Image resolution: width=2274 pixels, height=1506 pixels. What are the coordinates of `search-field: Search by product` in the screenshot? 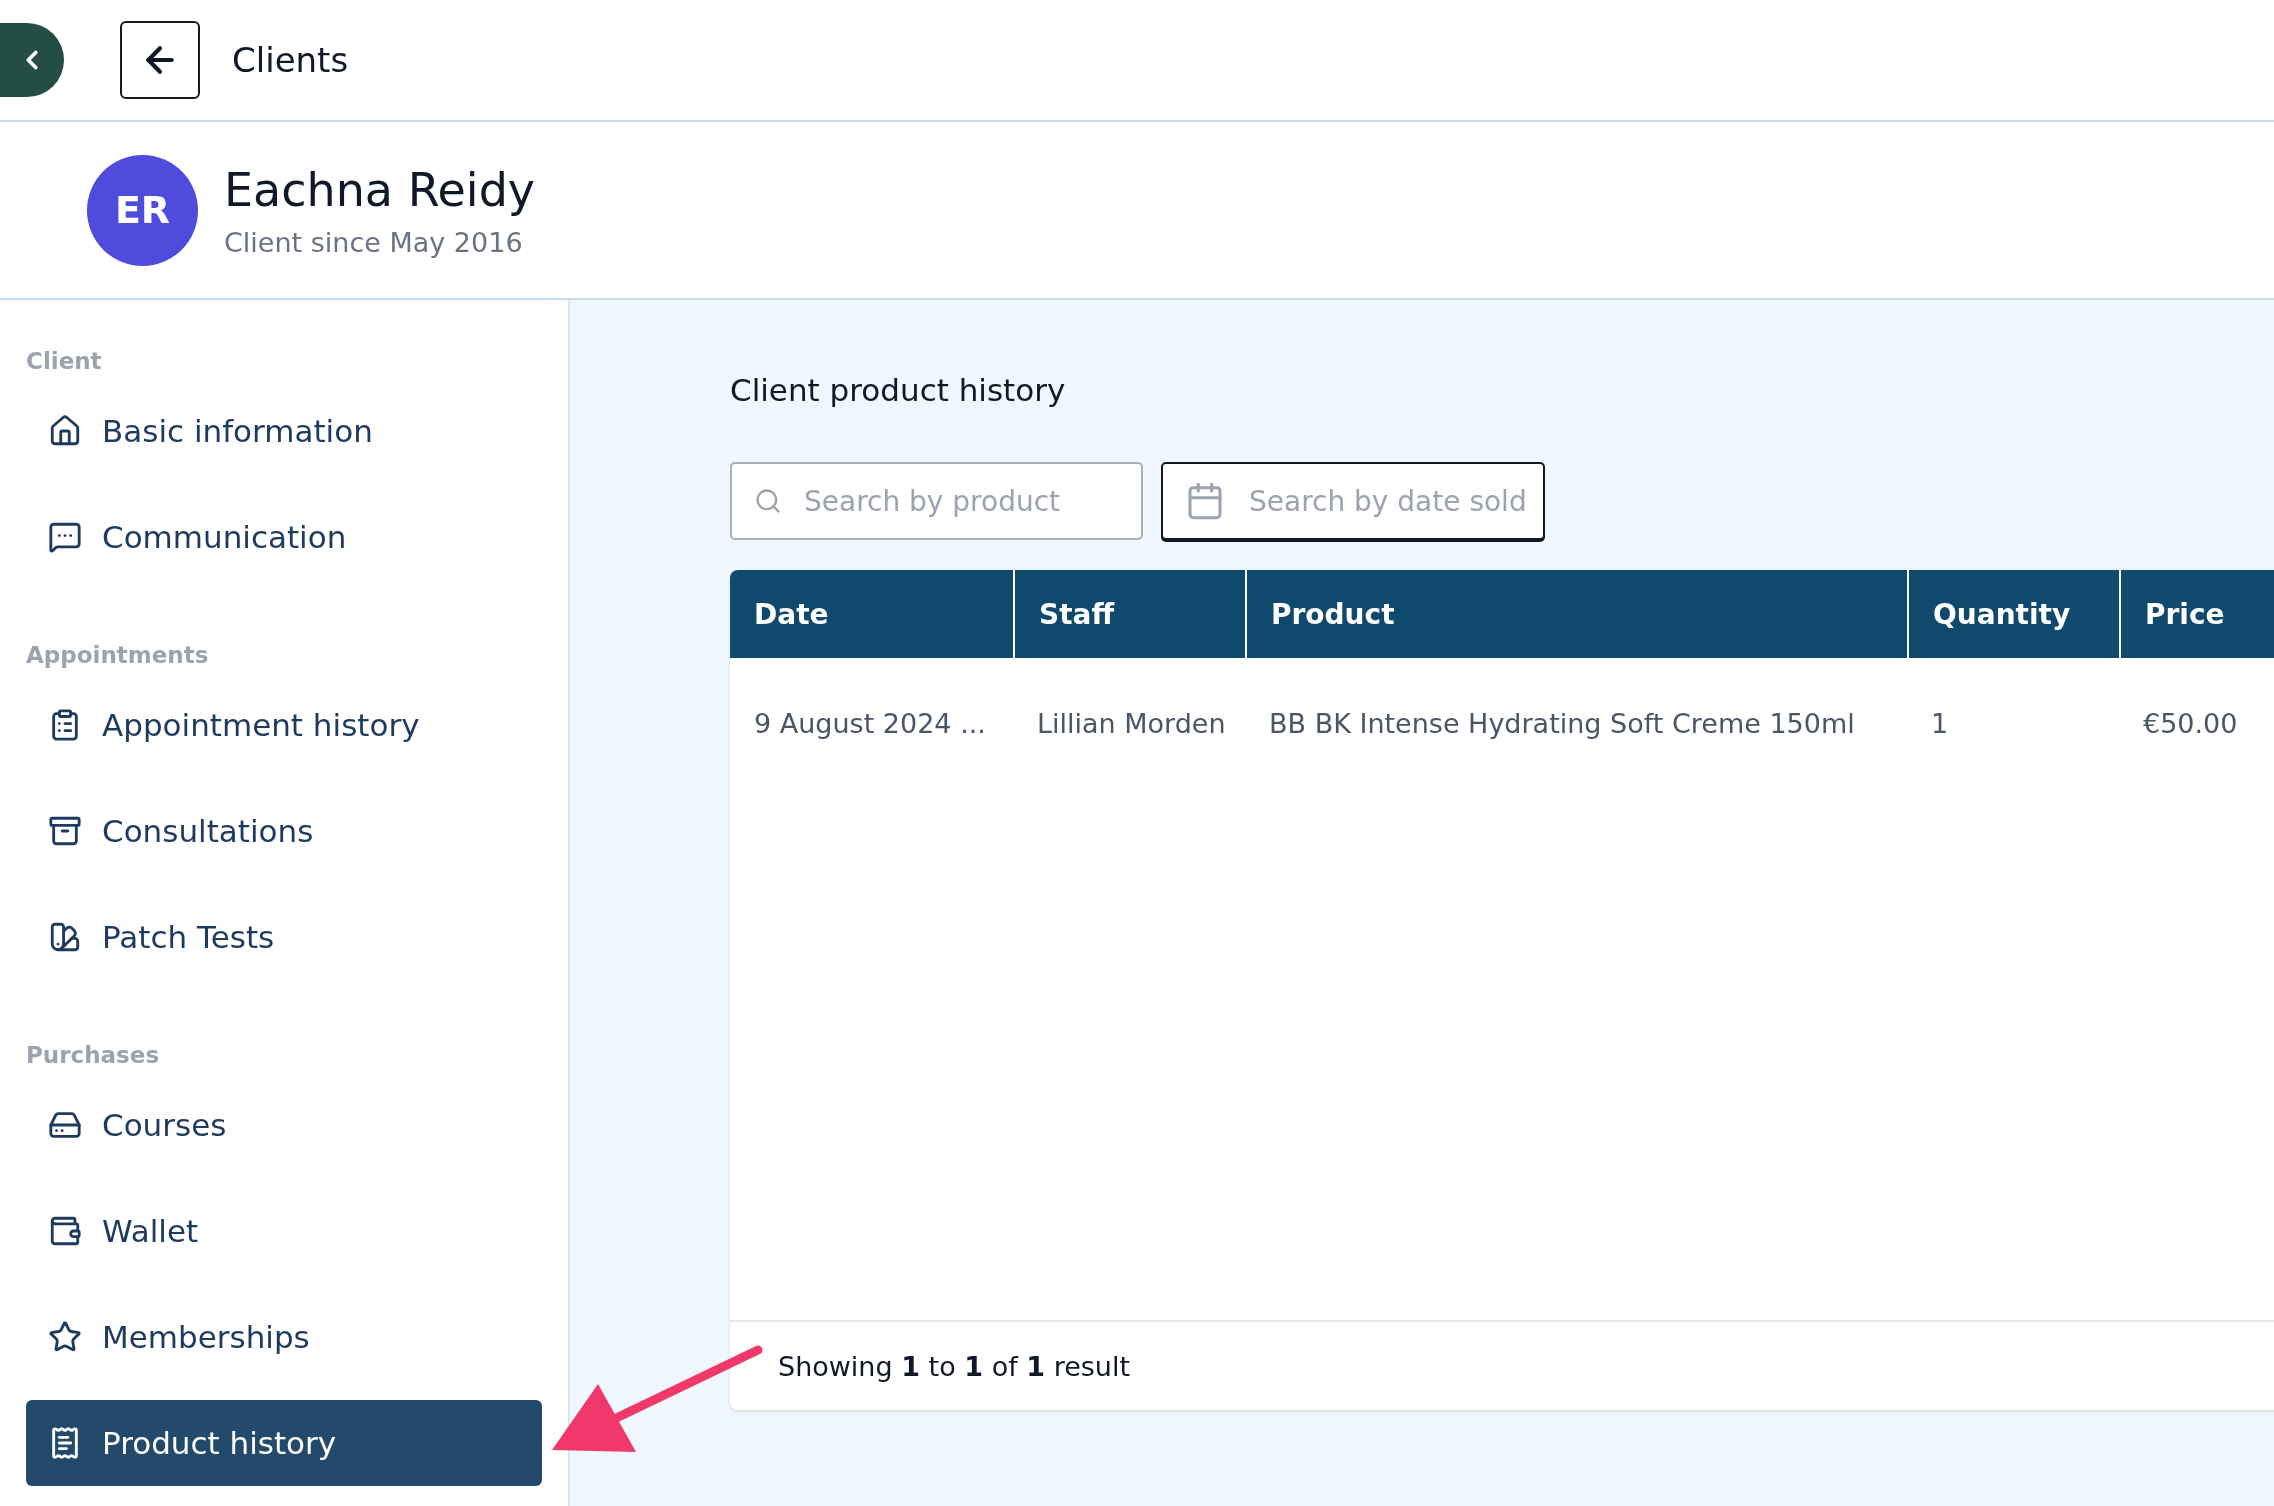 It's located at (936, 501).